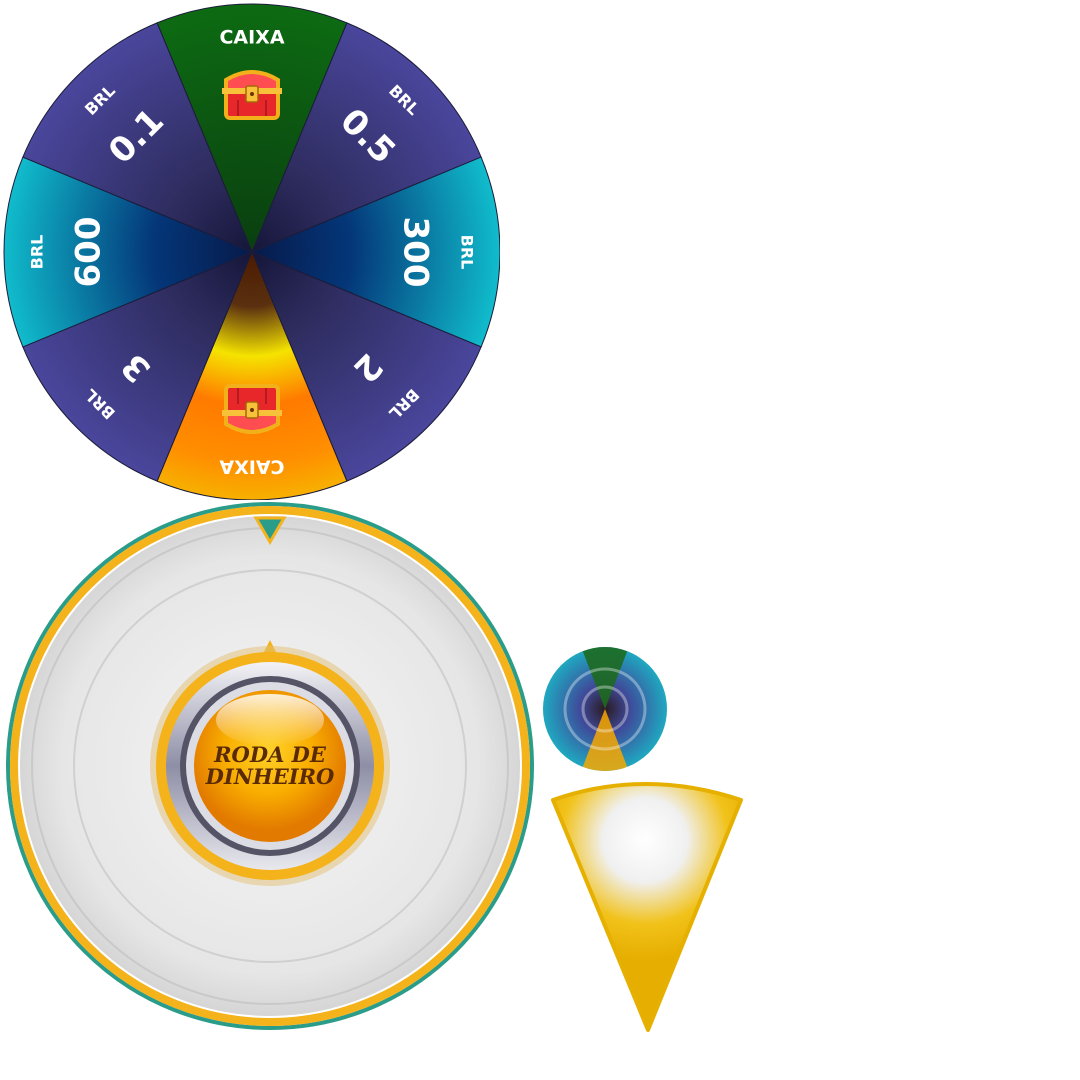 The height and width of the screenshot is (1080, 1080). What do you see at coordinates (647, 907) in the screenshot?
I see `wheel-pointer-wedge` at bounding box center [647, 907].